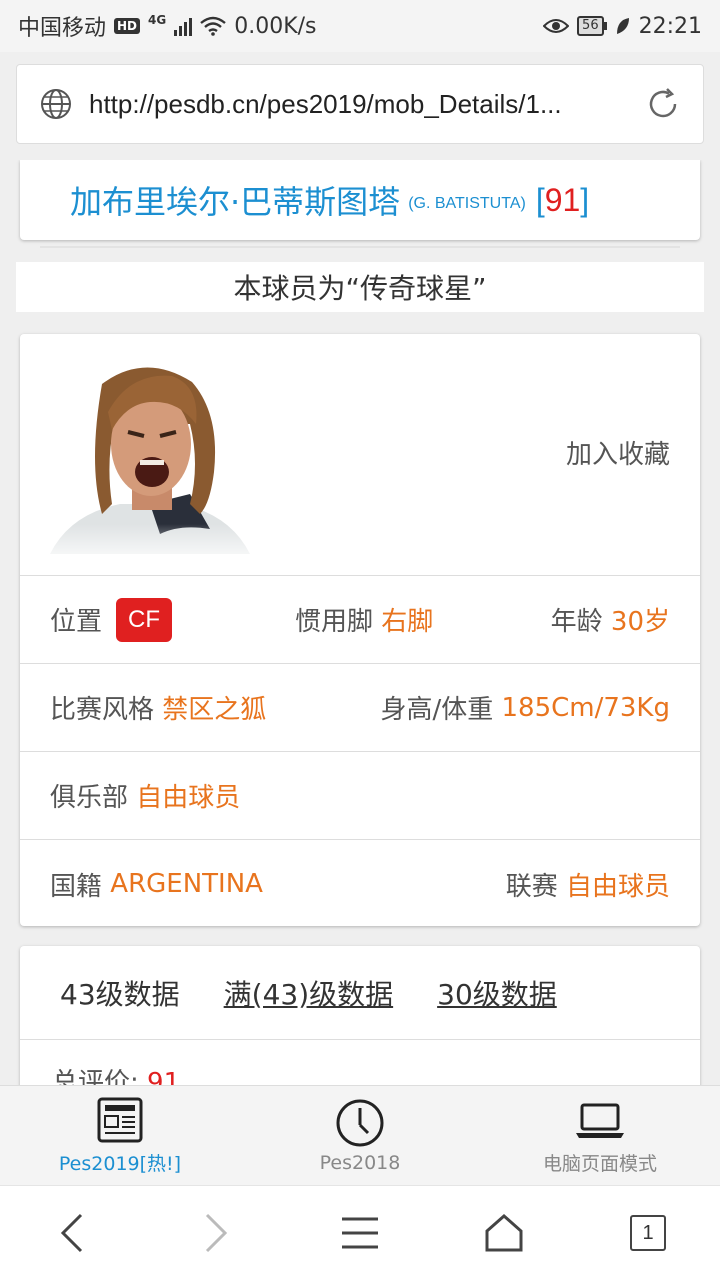  I want to click on globe-icon, so click(56, 104).